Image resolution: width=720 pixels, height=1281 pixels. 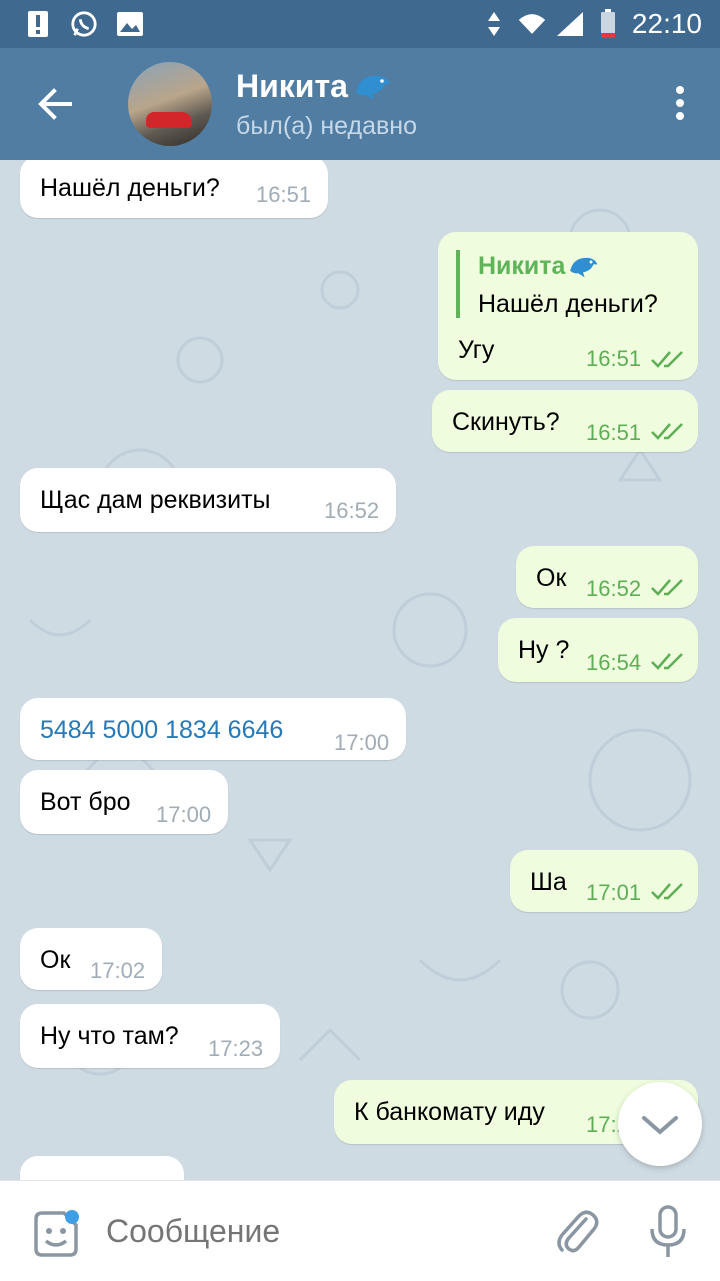 I want to click on message-text: Скинуть?, so click(x=506, y=422).